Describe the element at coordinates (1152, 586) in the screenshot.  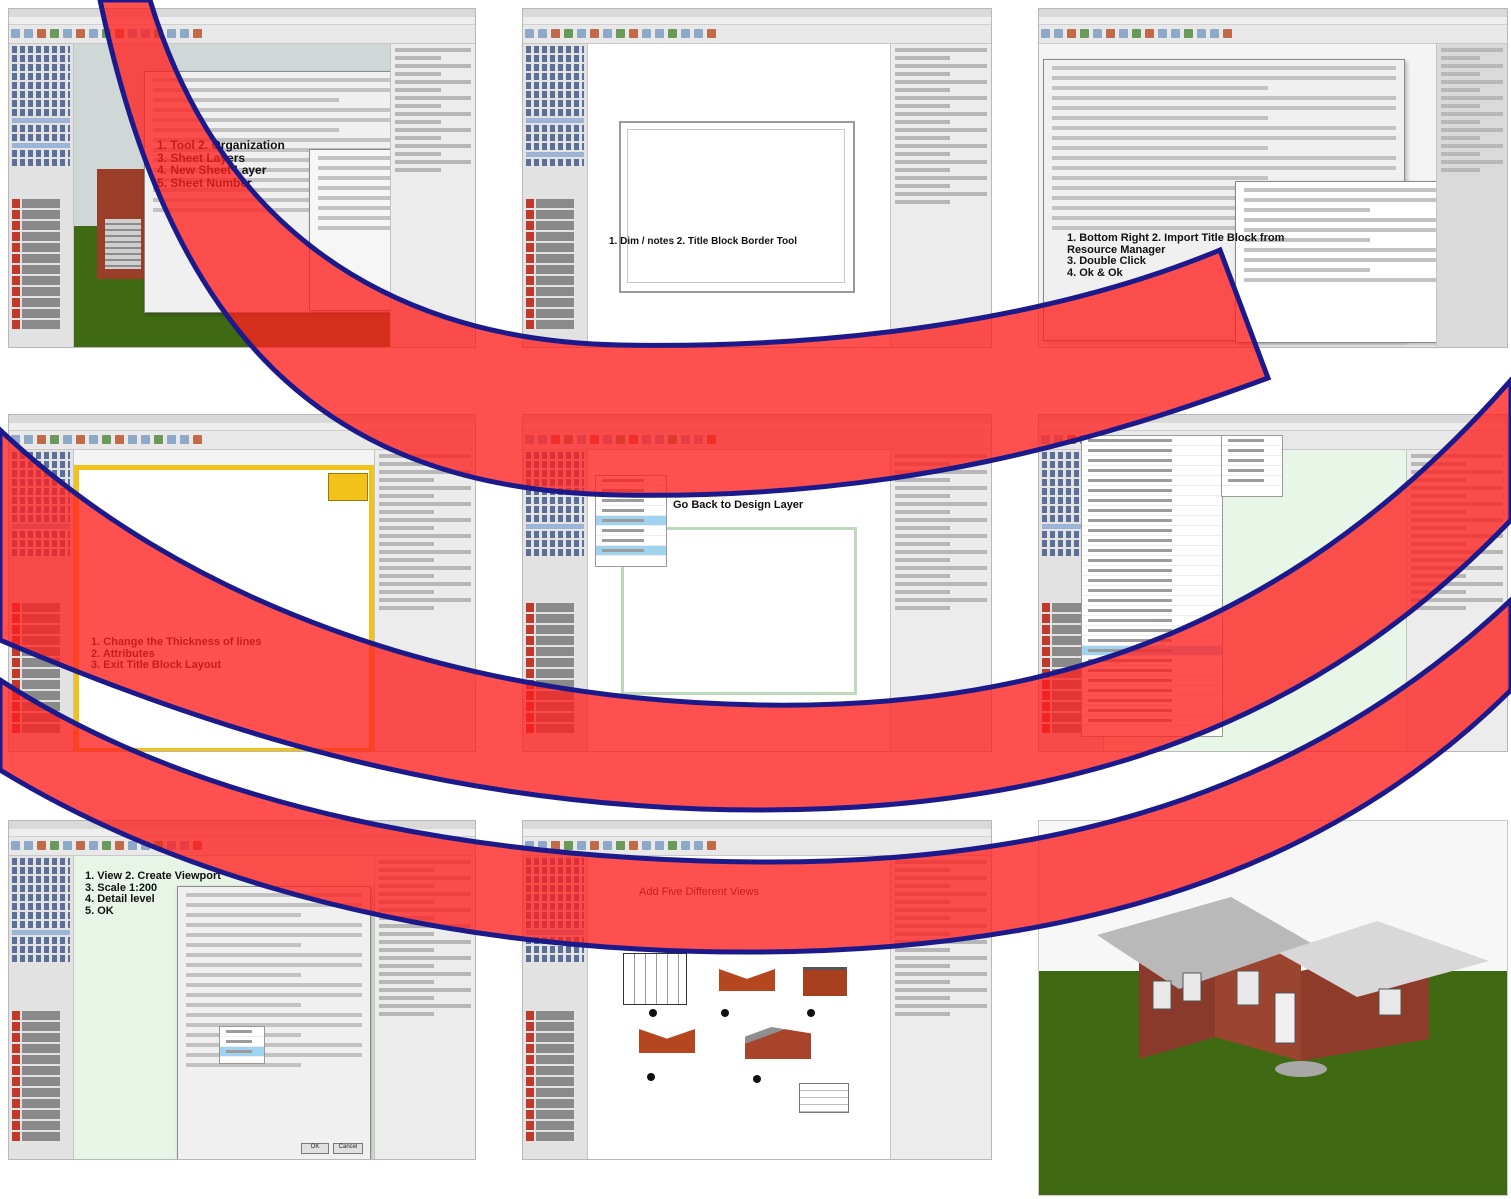
I see `view-menu` at that location.